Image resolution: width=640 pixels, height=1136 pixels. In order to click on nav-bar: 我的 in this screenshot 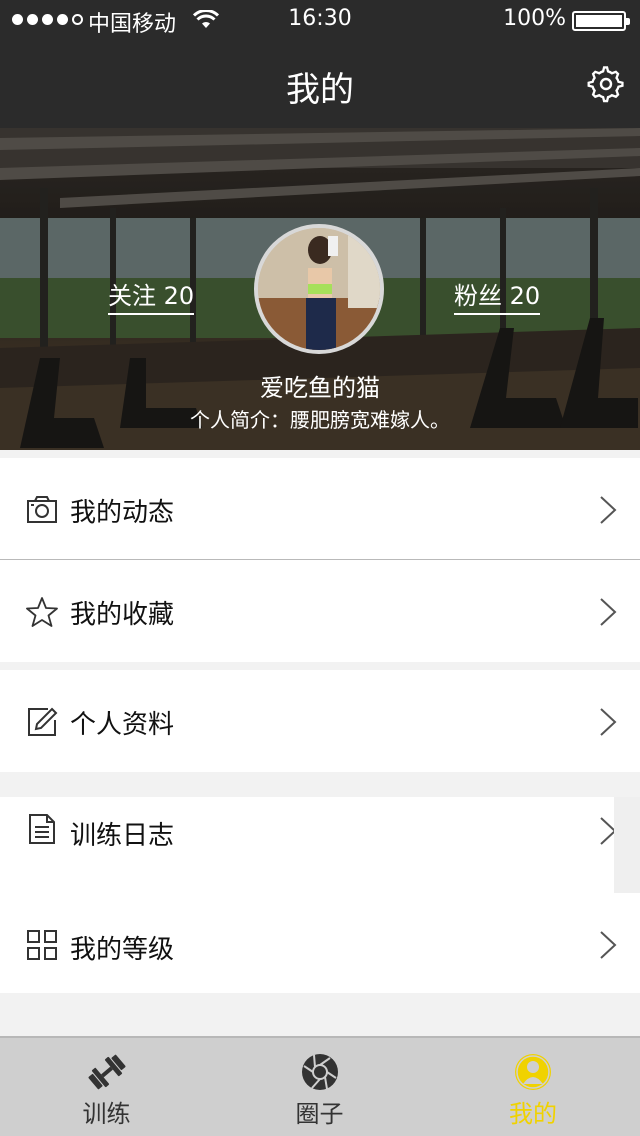, I will do `click(320, 84)`.